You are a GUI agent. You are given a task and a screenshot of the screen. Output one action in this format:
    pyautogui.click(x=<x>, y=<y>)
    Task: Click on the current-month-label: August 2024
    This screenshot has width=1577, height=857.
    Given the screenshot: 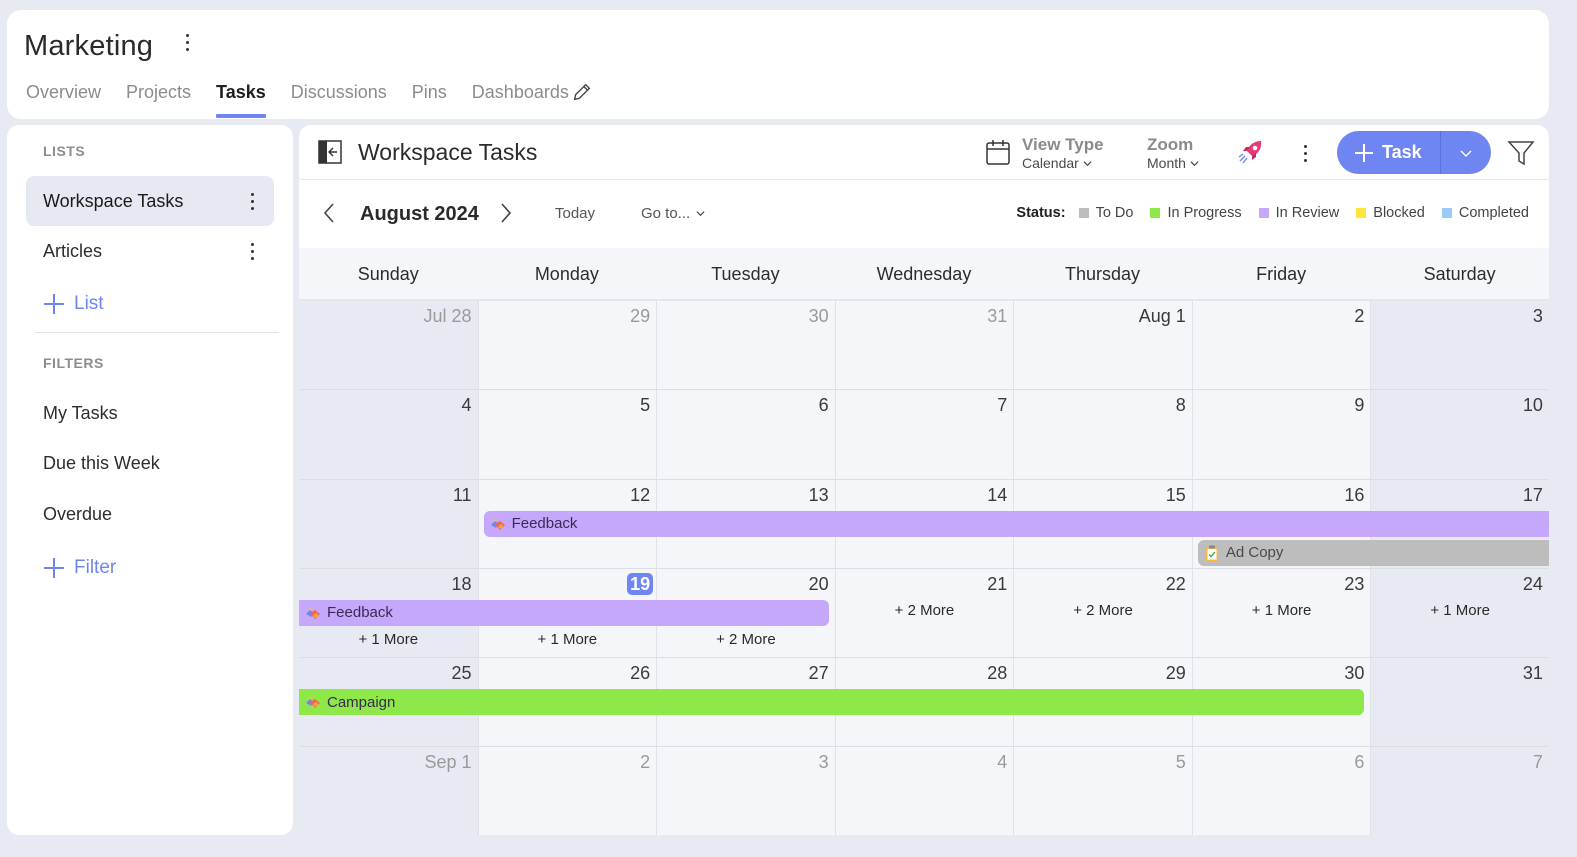 What is the action you would take?
    pyautogui.click(x=419, y=214)
    